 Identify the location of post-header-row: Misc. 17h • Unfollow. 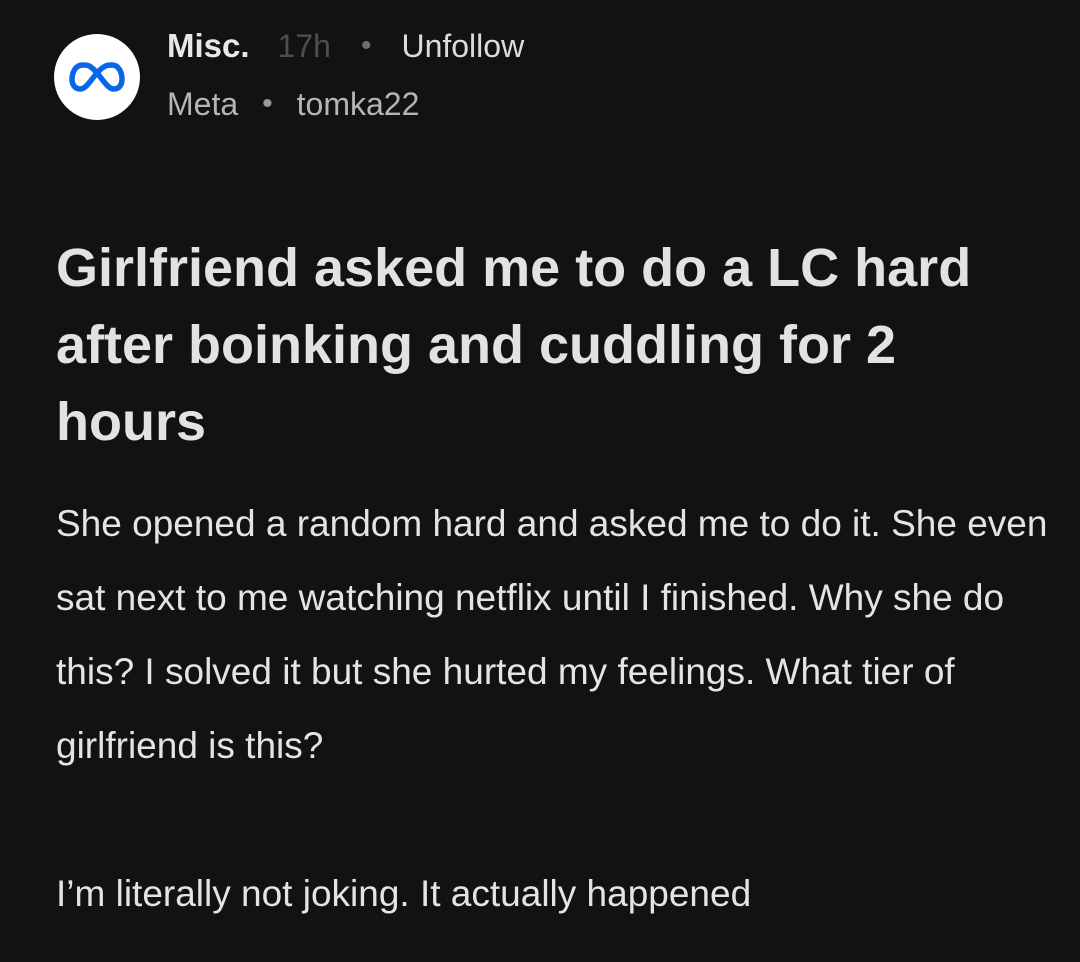
(345, 46).